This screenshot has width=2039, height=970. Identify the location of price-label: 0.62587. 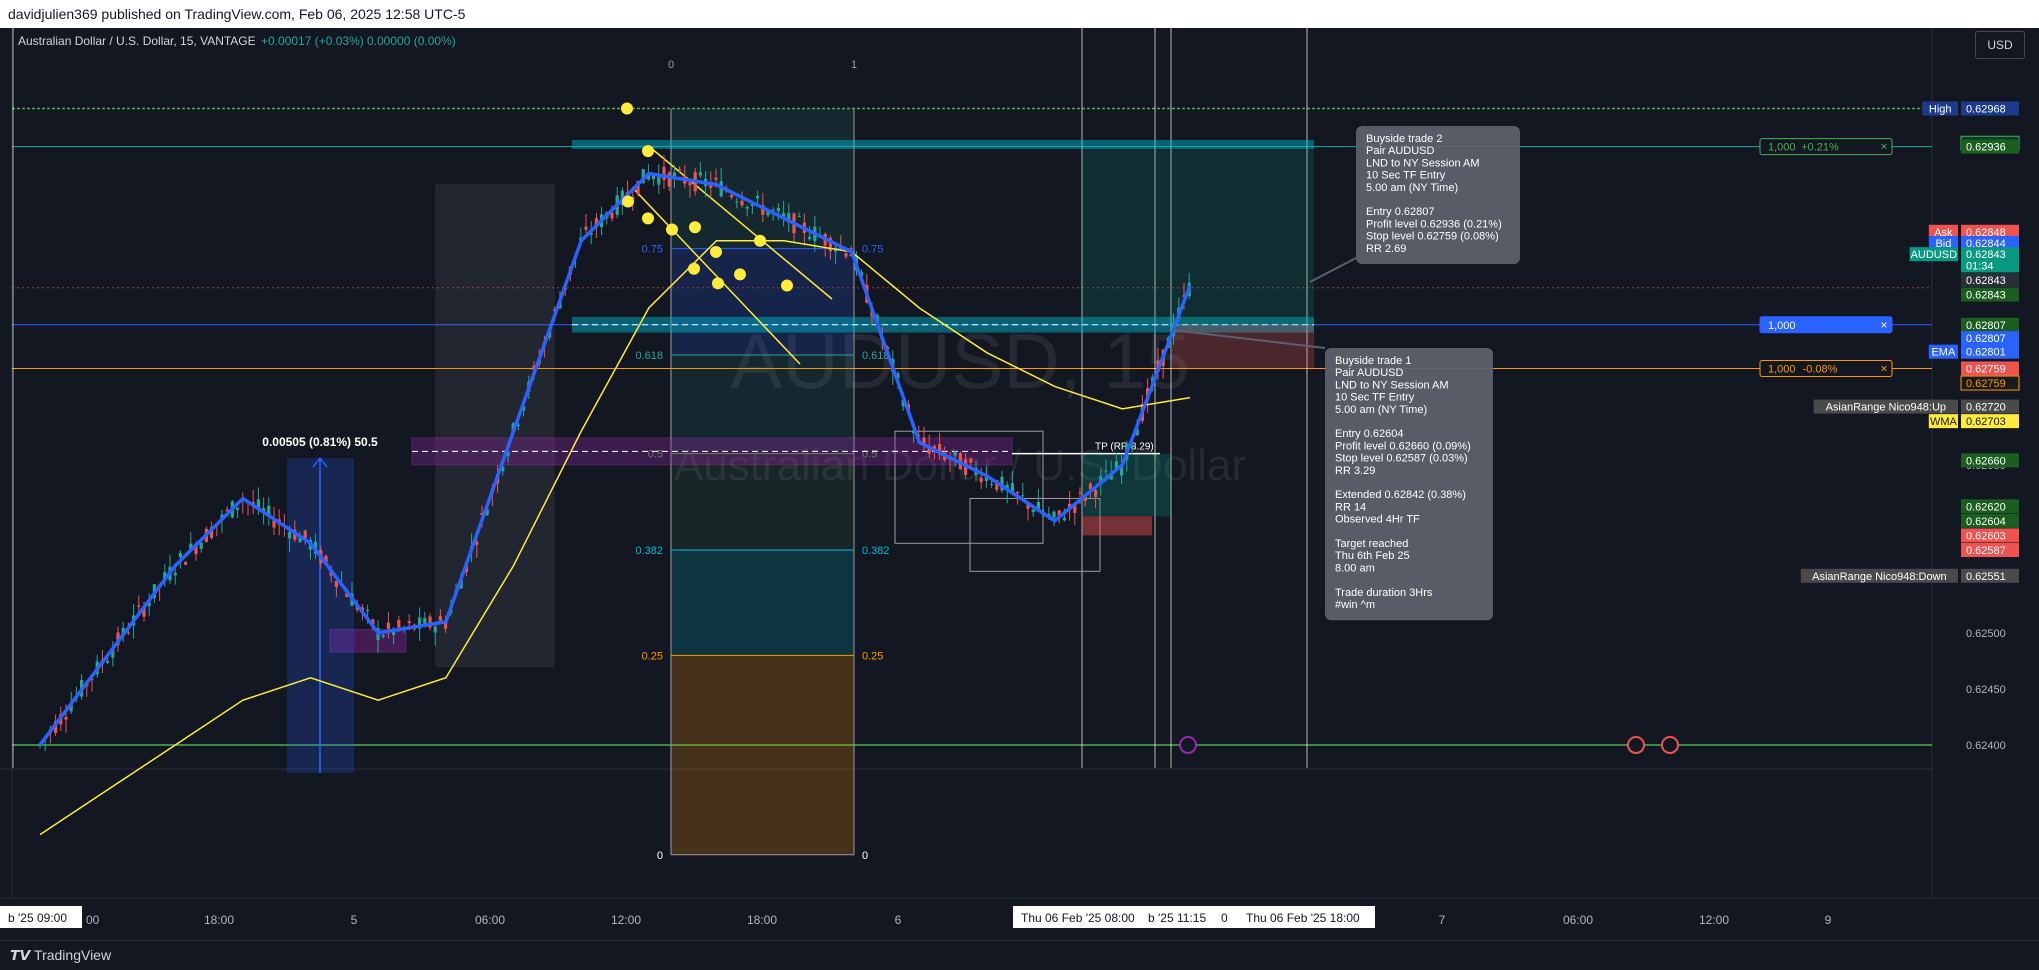
(1990, 550).